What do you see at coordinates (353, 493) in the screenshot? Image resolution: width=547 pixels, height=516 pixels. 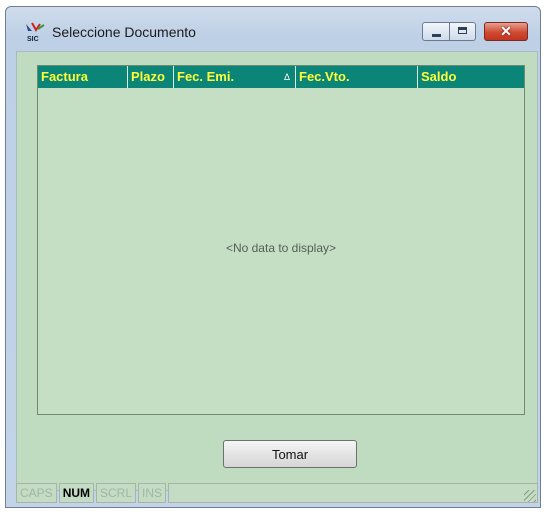 I see `status-panel-empty` at bounding box center [353, 493].